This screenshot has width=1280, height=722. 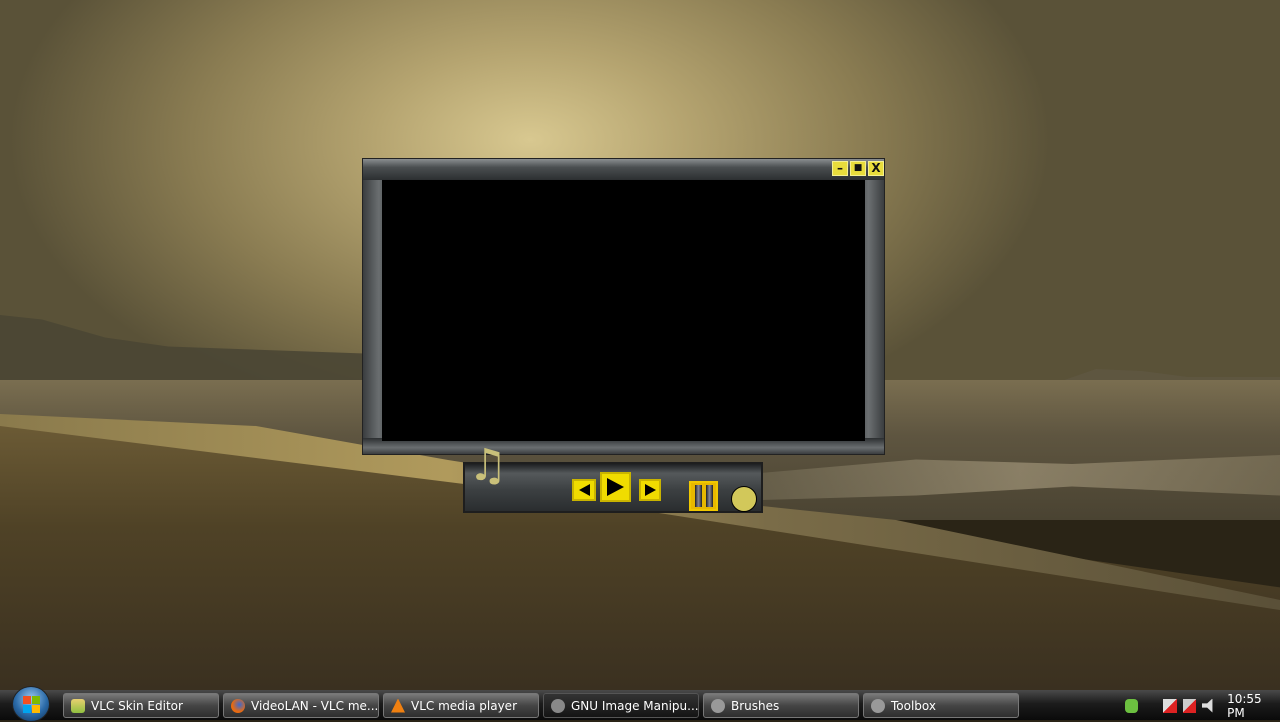 I want to click on taskbar-item-label: VLC Skin Editor, so click(x=137, y=705).